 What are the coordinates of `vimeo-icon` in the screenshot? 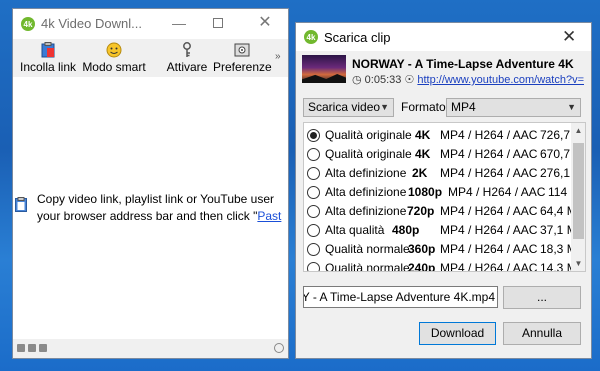 It's located at (43, 348).